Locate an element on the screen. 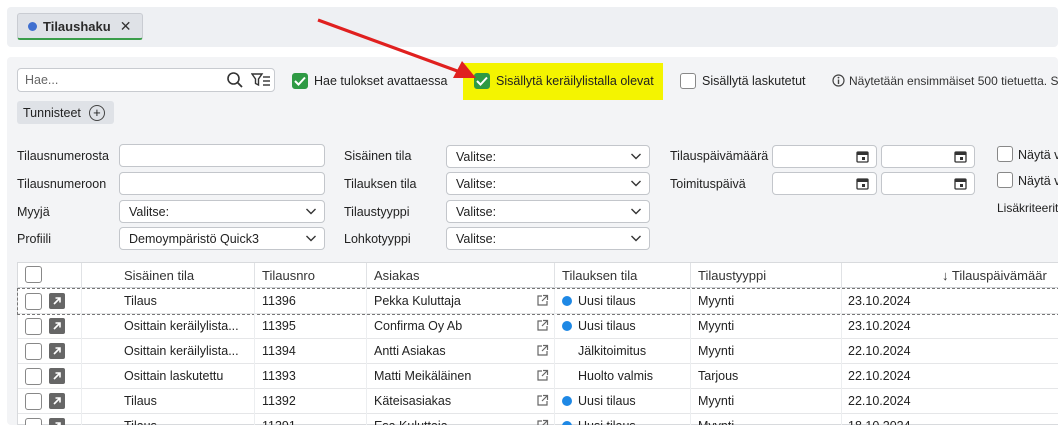 The image size is (1058, 425). search-icon is located at coordinates (235, 80).